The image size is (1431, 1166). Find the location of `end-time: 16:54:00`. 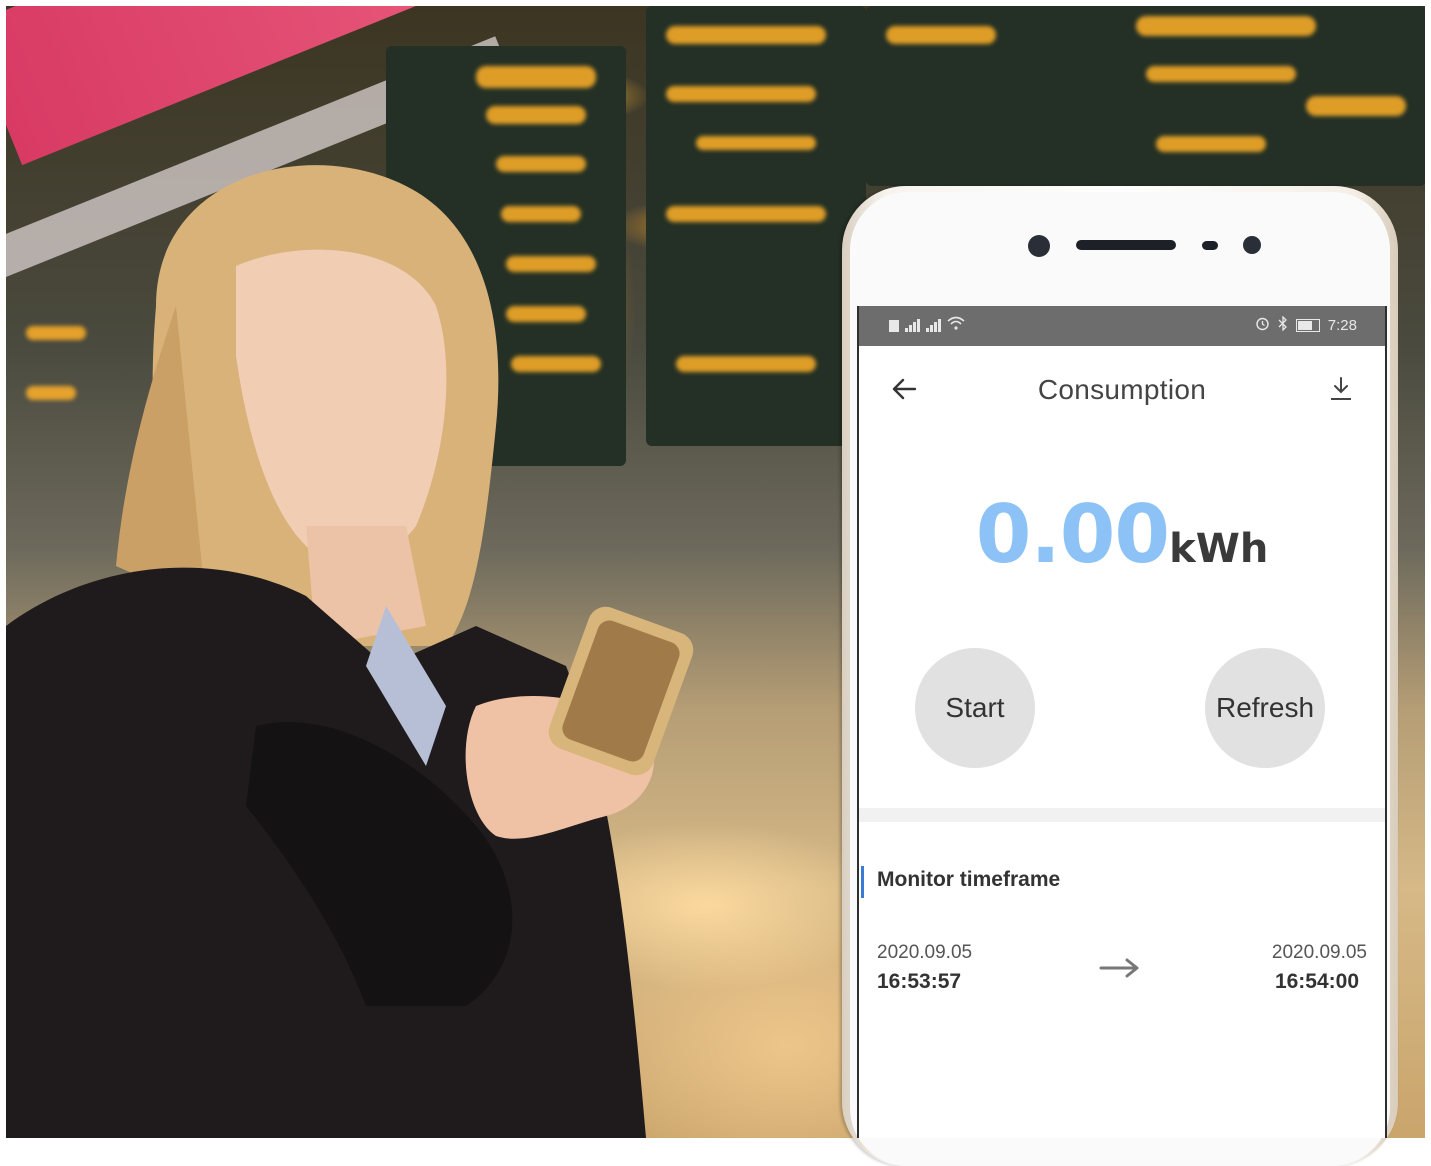

end-time: 16:54:00 is located at coordinates (1316, 981).